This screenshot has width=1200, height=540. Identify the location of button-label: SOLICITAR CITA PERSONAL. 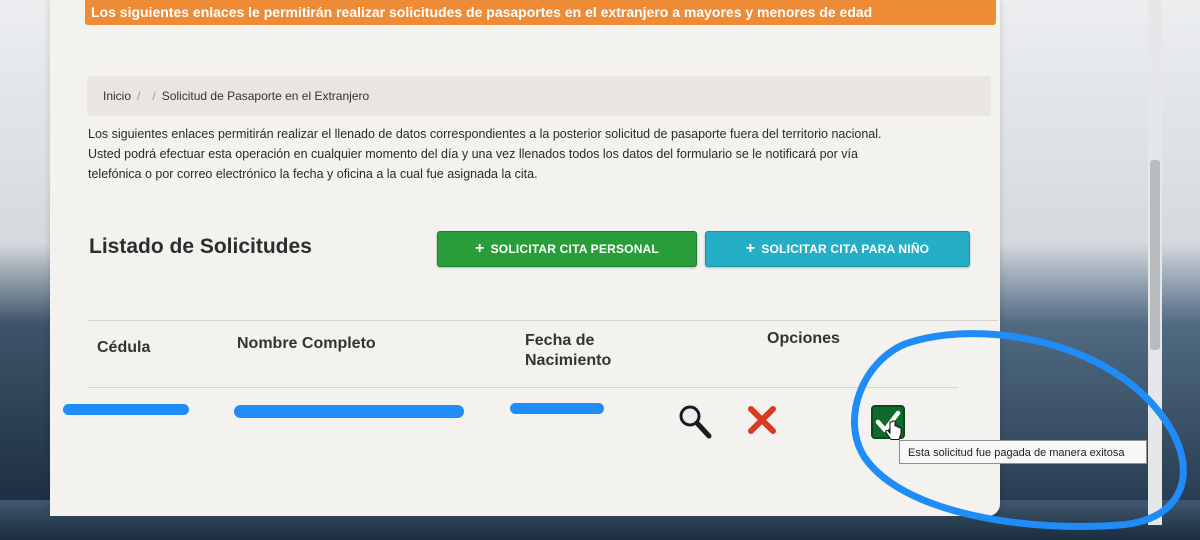
(574, 249).